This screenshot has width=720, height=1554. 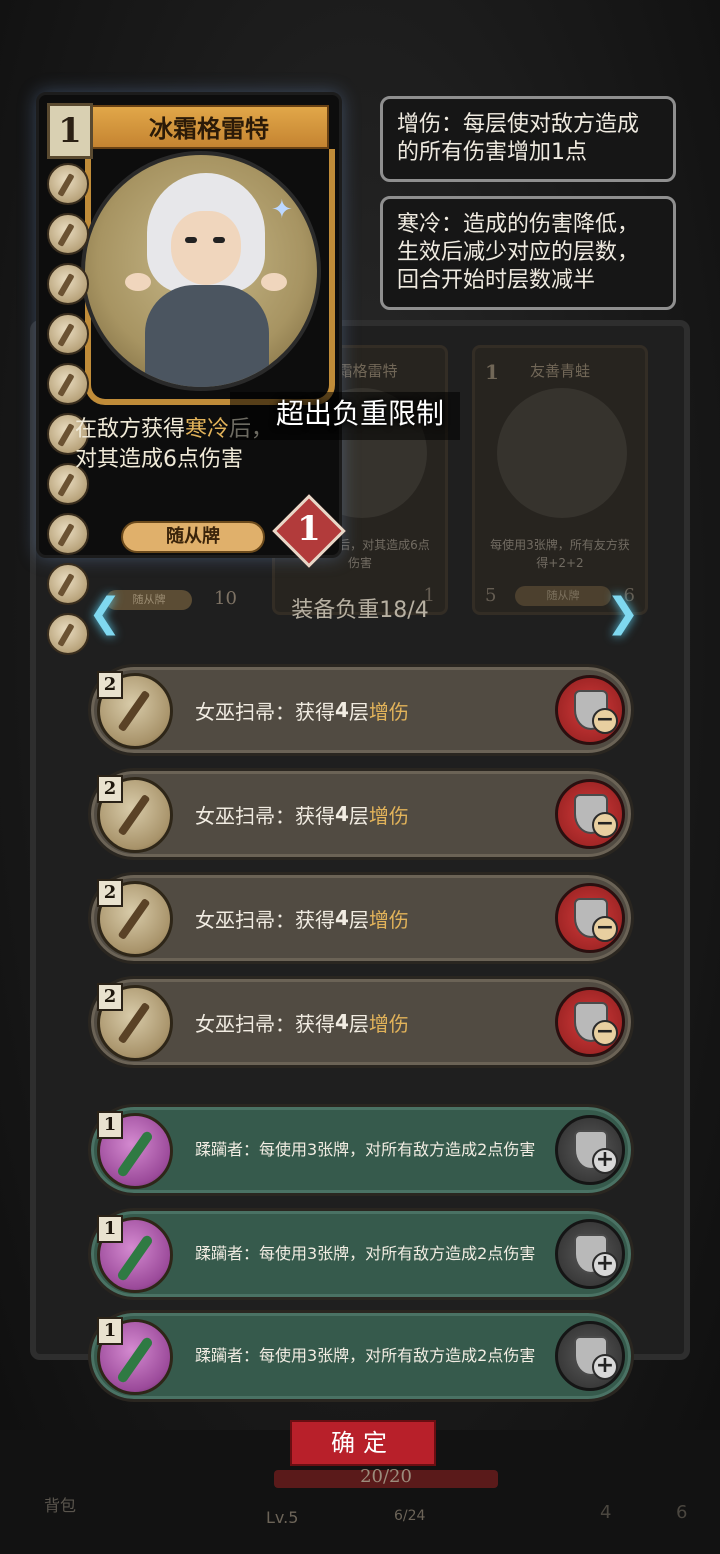 I want to click on character-robe, so click(x=207, y=336).